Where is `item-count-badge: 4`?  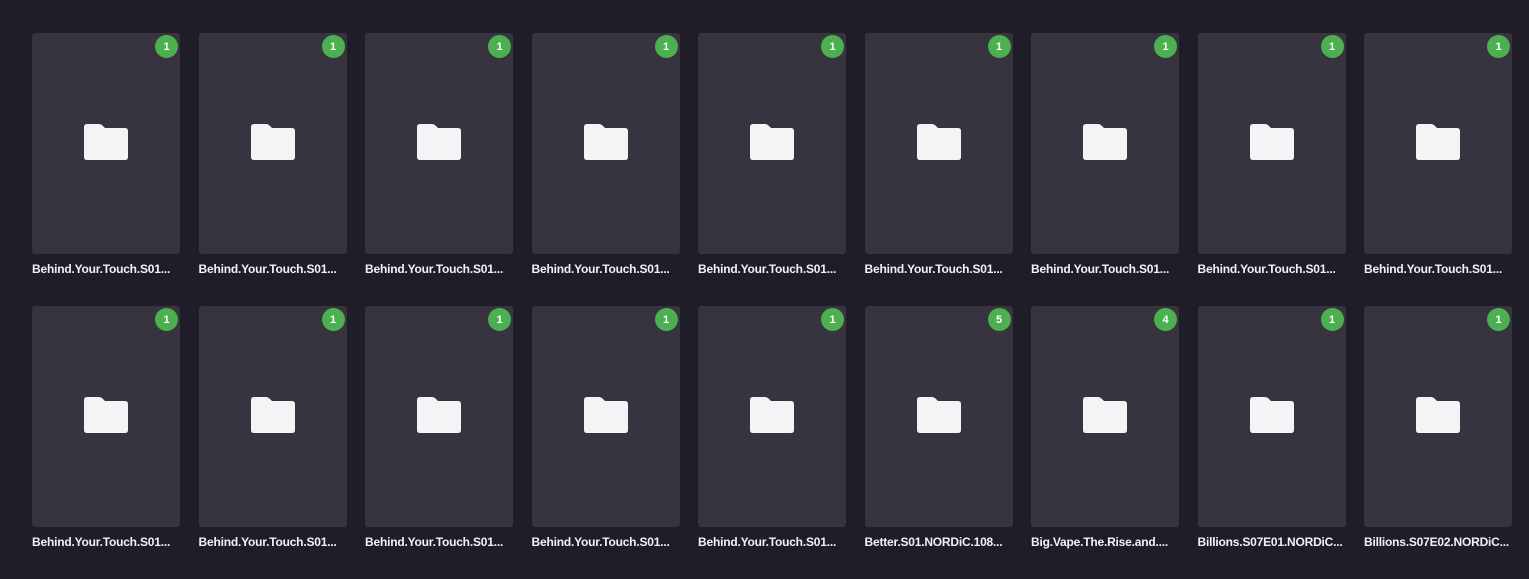 item-count-badge: 4 is located at coordinates (1165, 319).